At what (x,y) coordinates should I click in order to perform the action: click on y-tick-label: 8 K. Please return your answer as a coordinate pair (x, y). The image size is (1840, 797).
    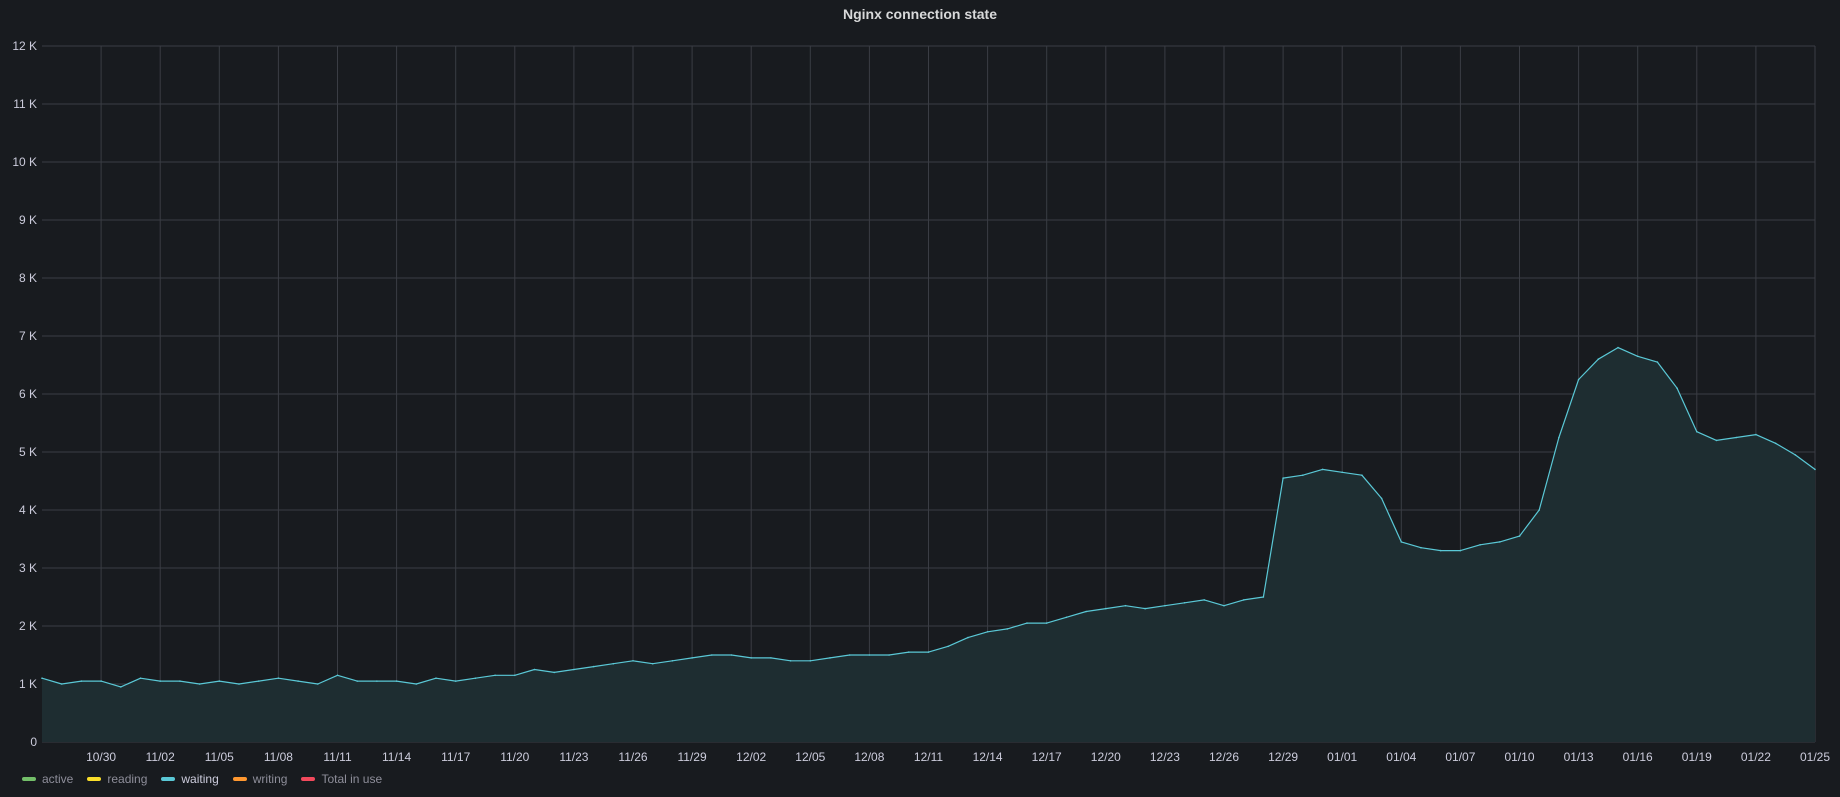
    Looking at the image, I should click on (28, 278).